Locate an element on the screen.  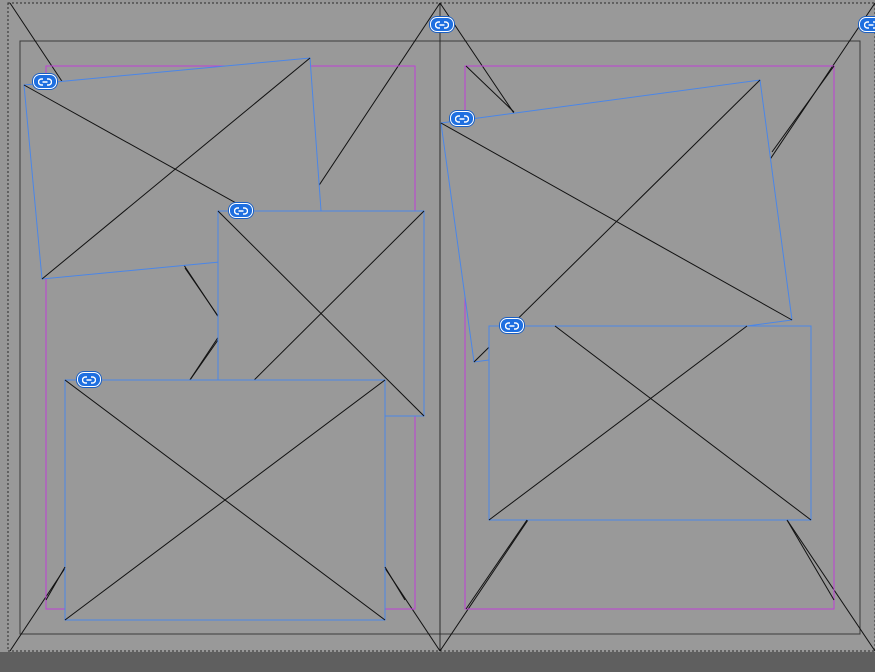
image-frame-left-bottom is located at coordinates (225, 500).